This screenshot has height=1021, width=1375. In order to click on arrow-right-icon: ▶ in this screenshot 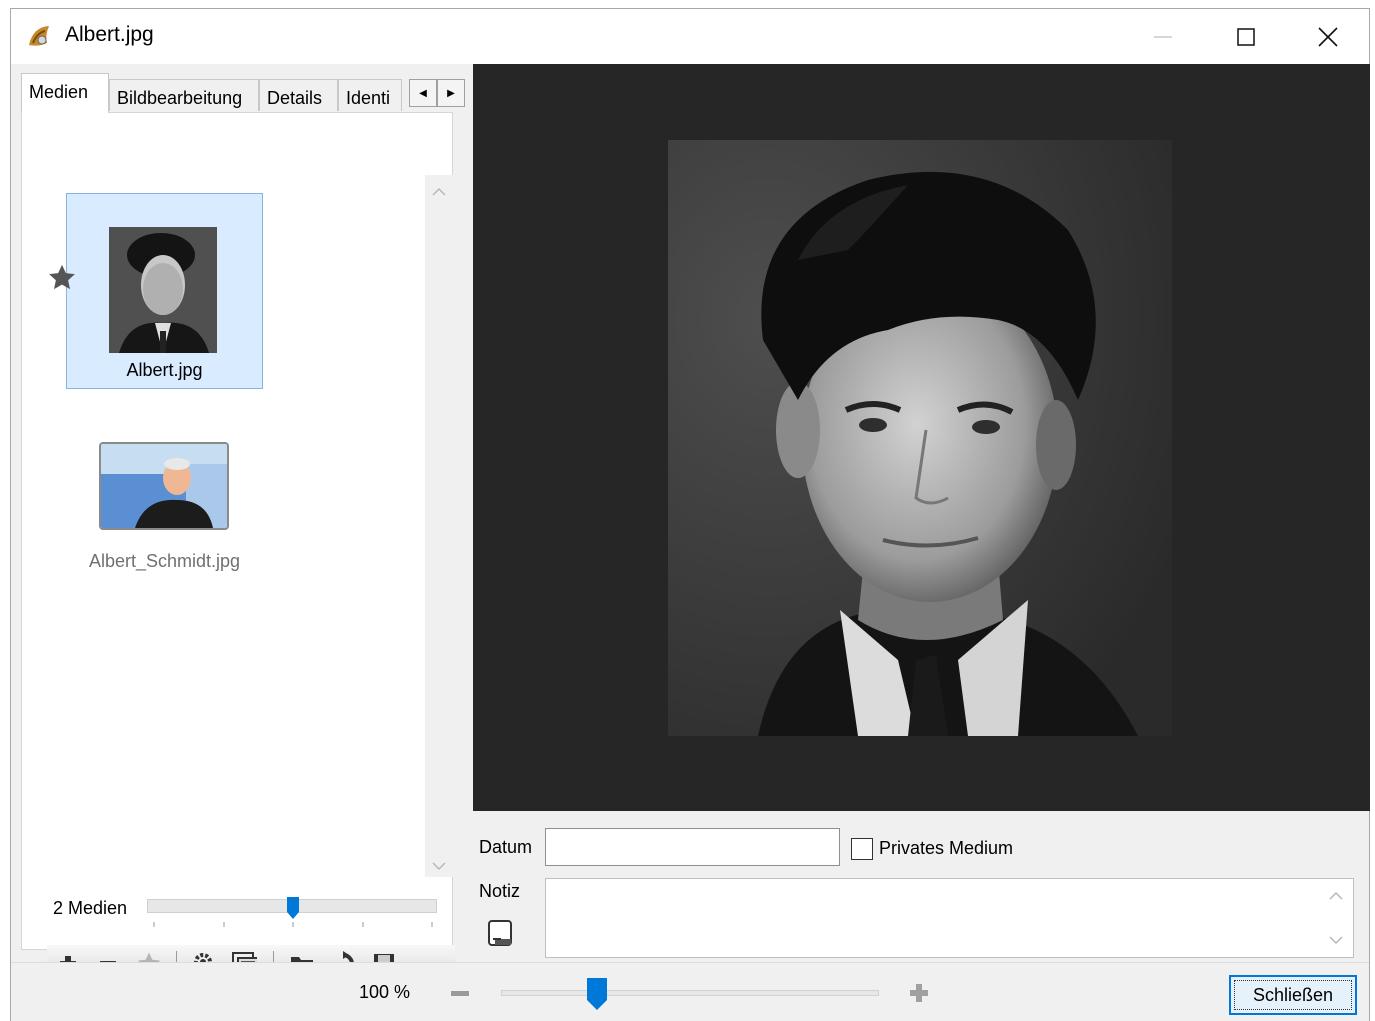, I will do `click(451, 93)`.